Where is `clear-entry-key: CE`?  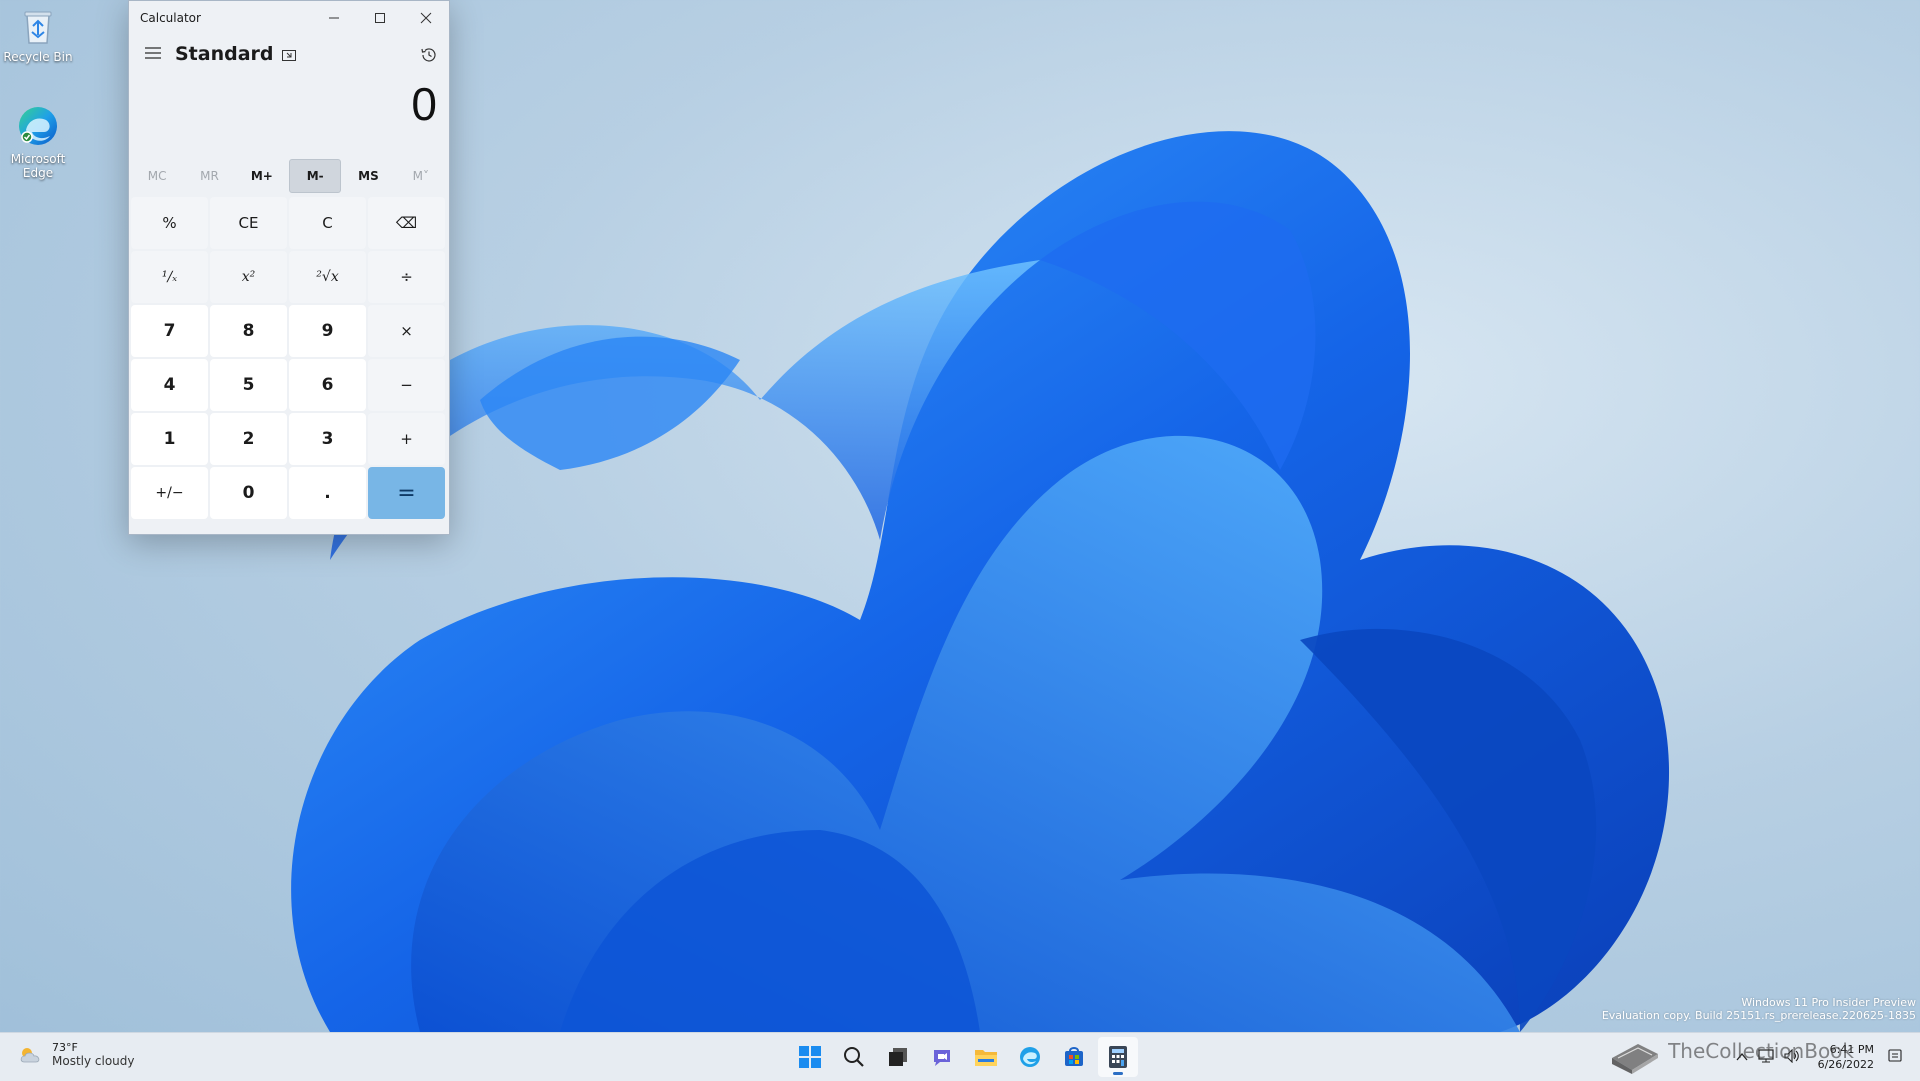
clear-entry-key: CE is located at coordinates (248, 223).